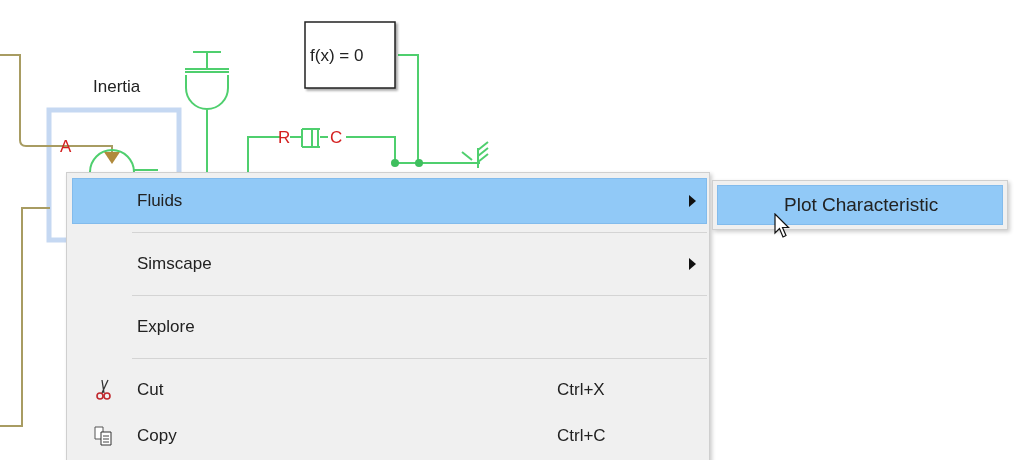 The width and height of the screenshot is (1019, 460). What do you see at coordinates (860, 205) in the screenshot?
I see `menu-item: Plot Characteristic` at bounding box center [860, 205].